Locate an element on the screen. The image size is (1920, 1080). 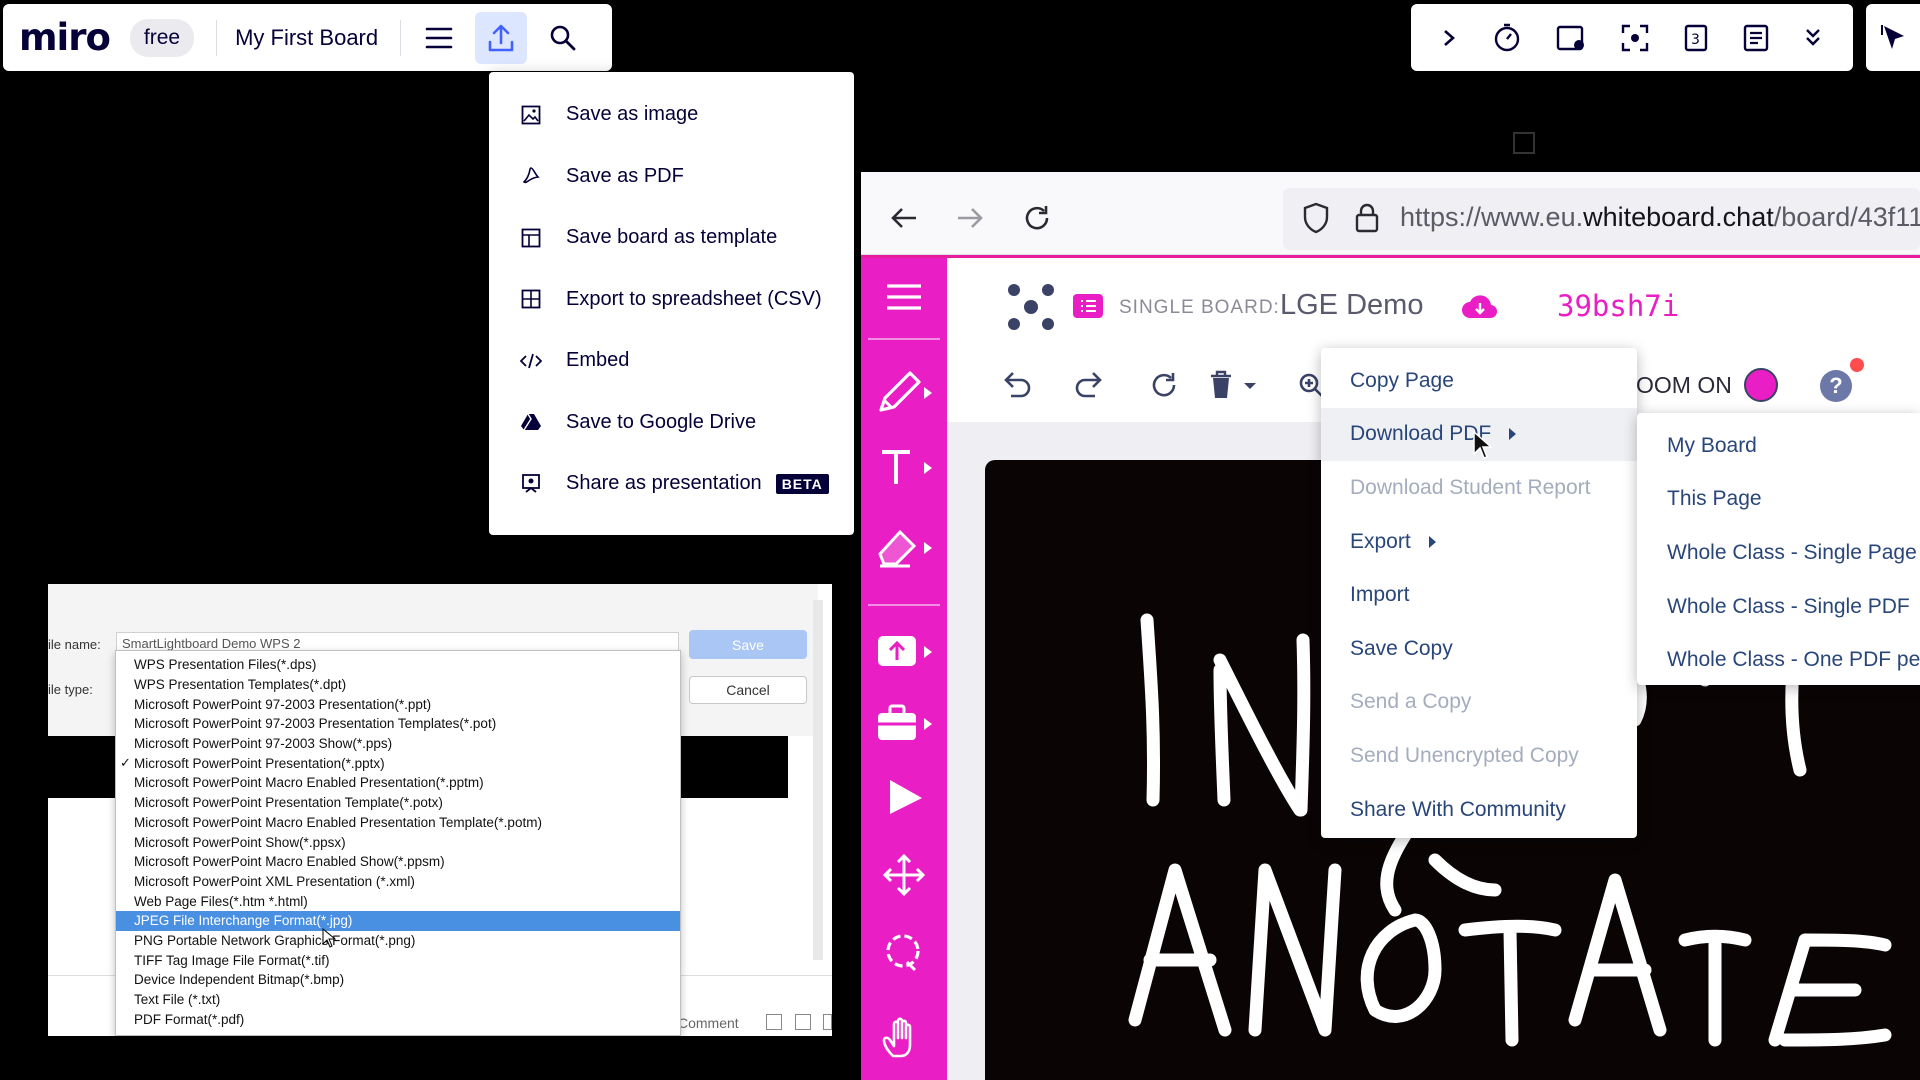
sidebar-menu-button is located at coordinates (904, 297).